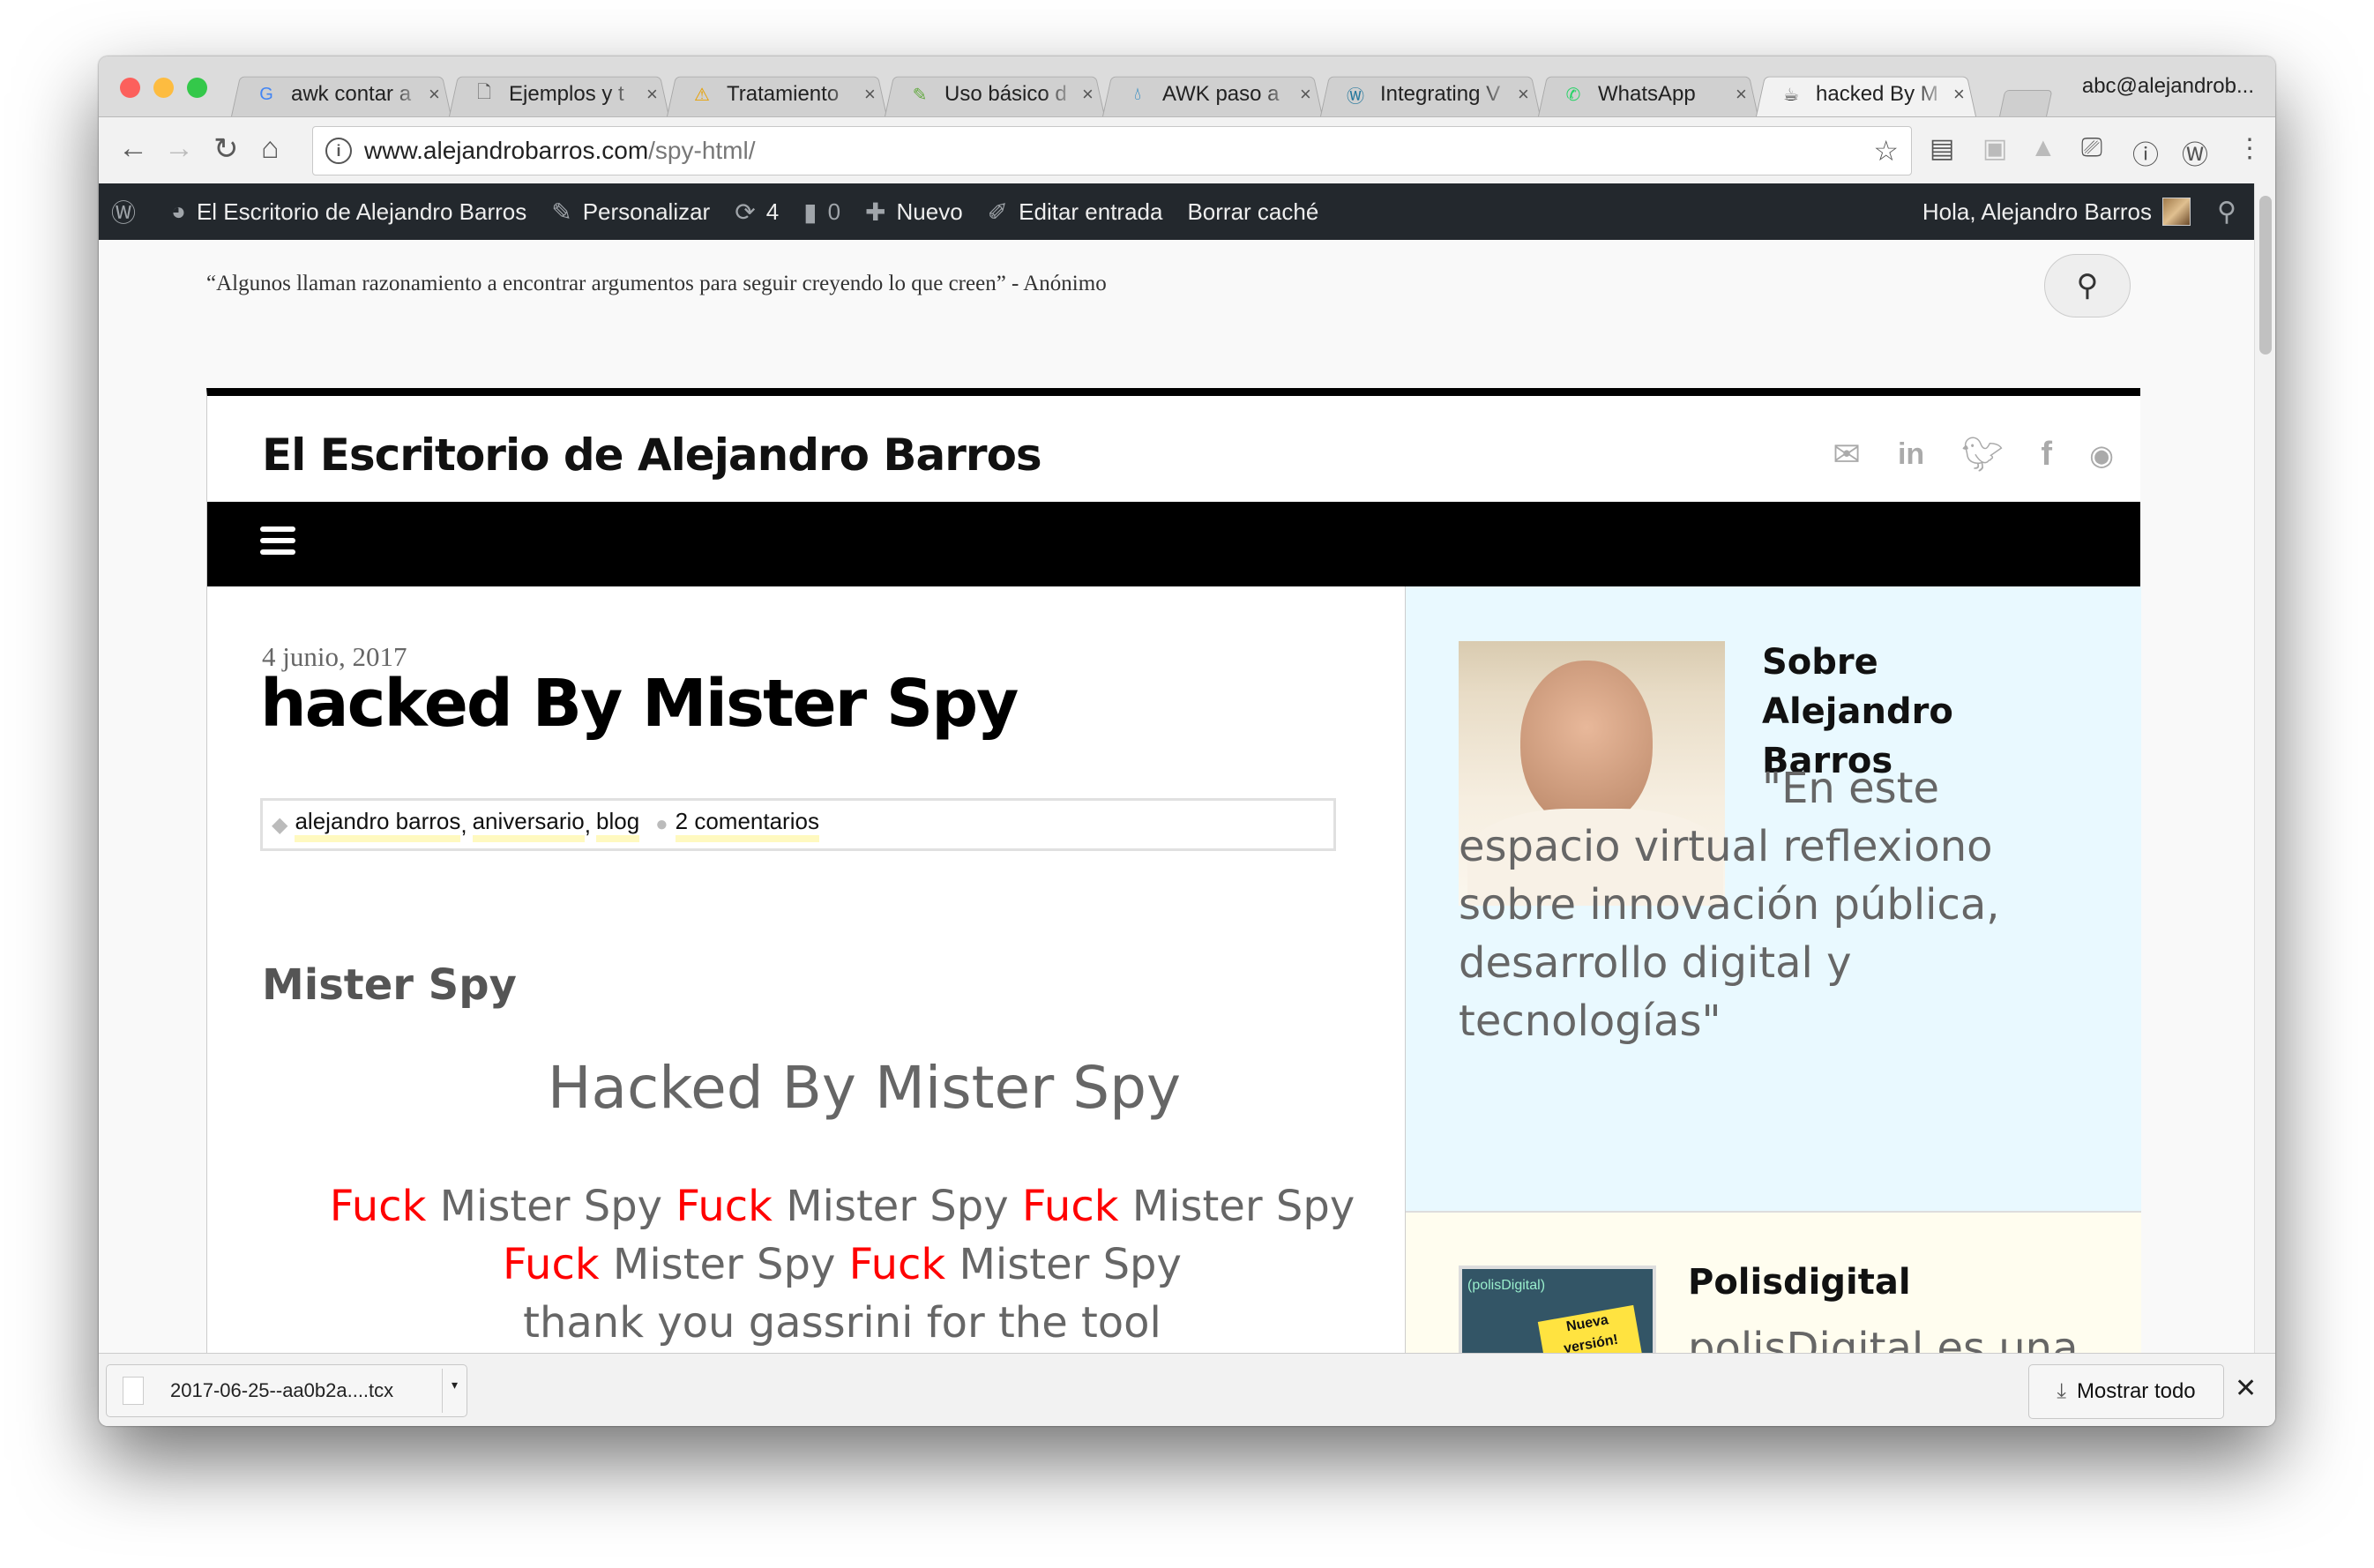  Describe the element at coordinates (747, 825) in the screenshot. I see `comments-link: 2 comentarios` at that location.